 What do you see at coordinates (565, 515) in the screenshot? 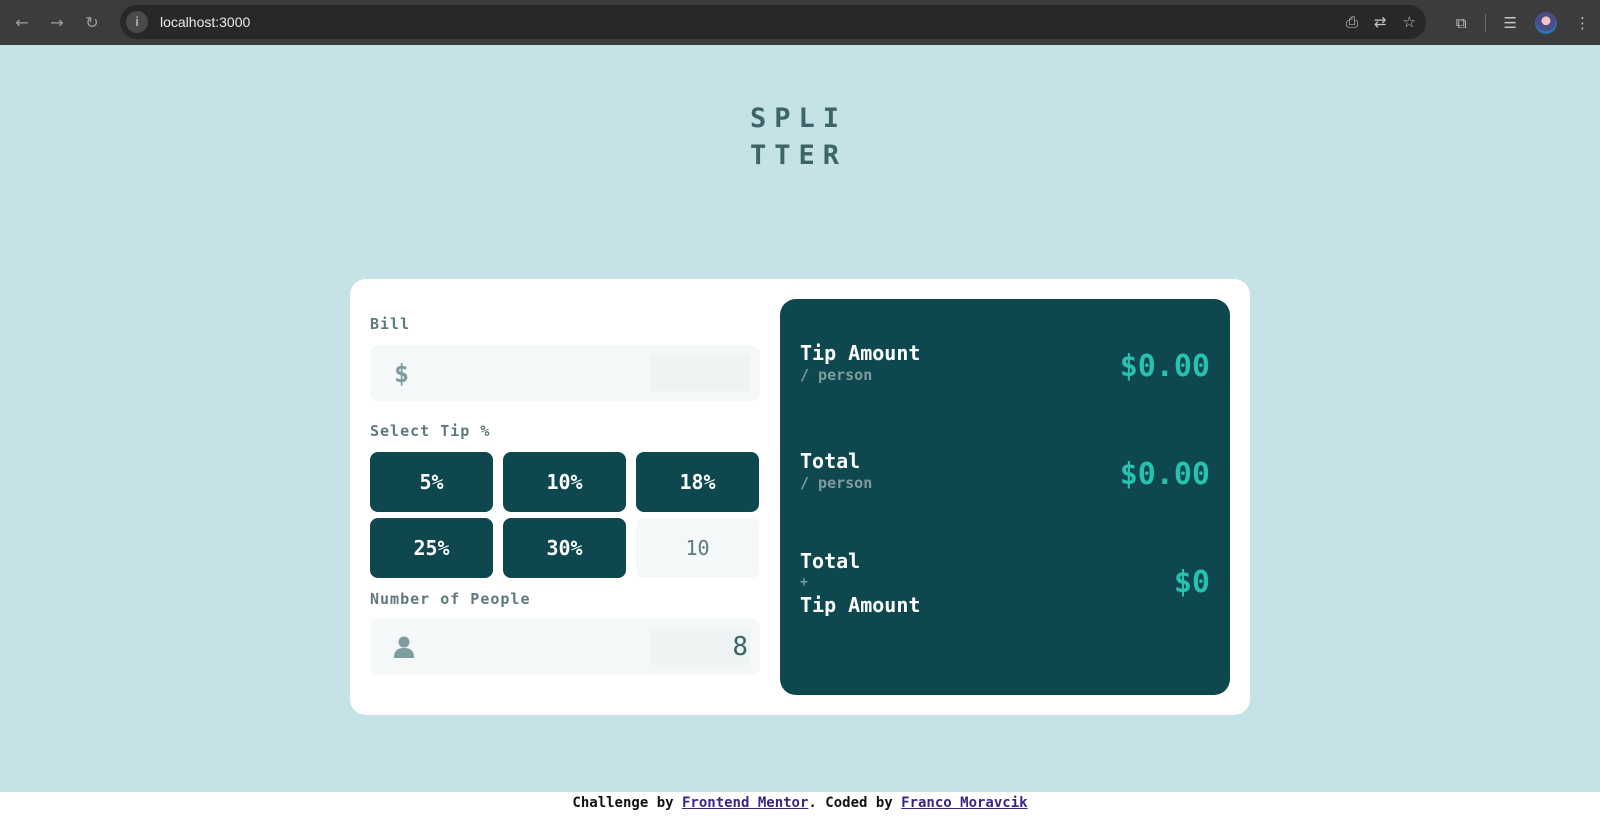
I see `tip-options: 5% 10% 18% 25% 30% 10` at bounding box center [565, 515].